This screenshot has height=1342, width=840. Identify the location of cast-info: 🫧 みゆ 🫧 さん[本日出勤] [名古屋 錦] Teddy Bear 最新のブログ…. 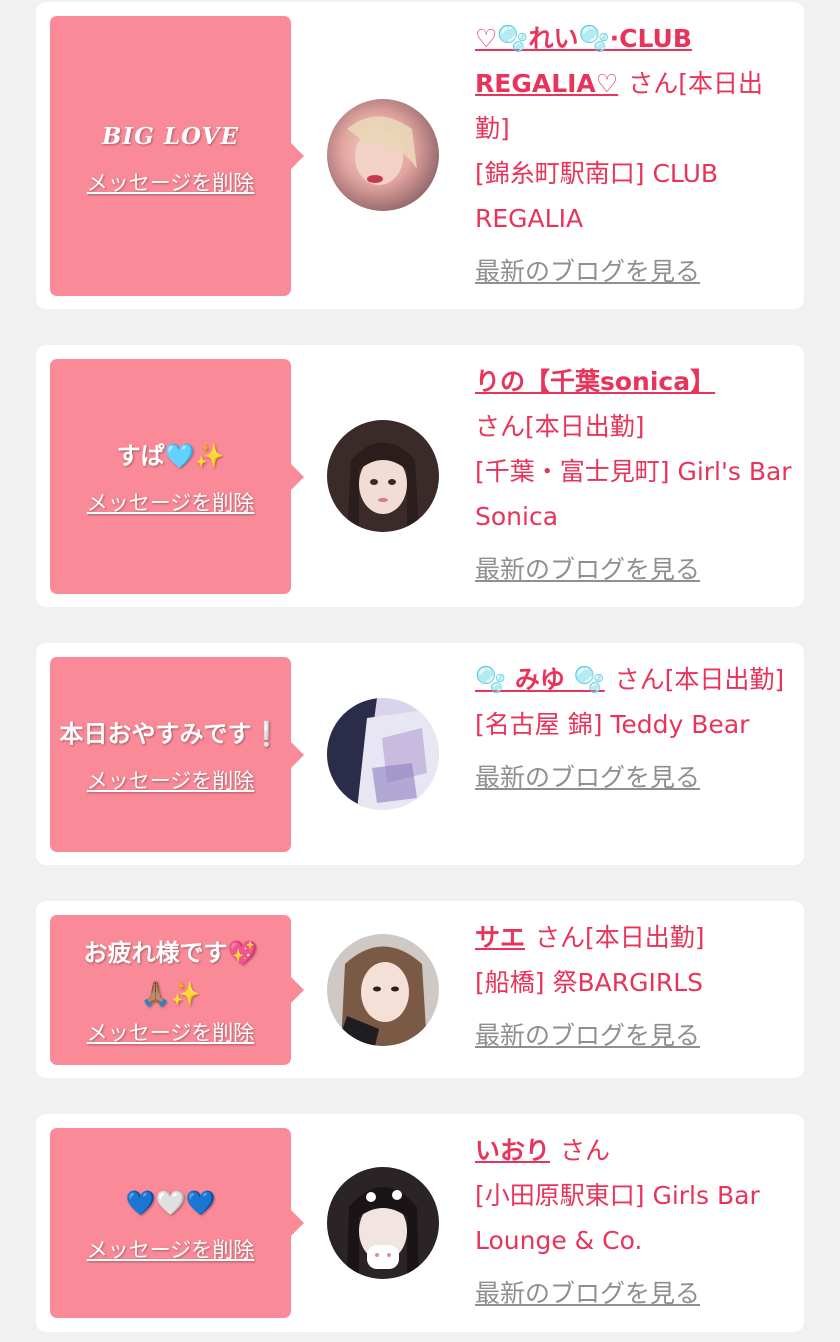
(635, 728).